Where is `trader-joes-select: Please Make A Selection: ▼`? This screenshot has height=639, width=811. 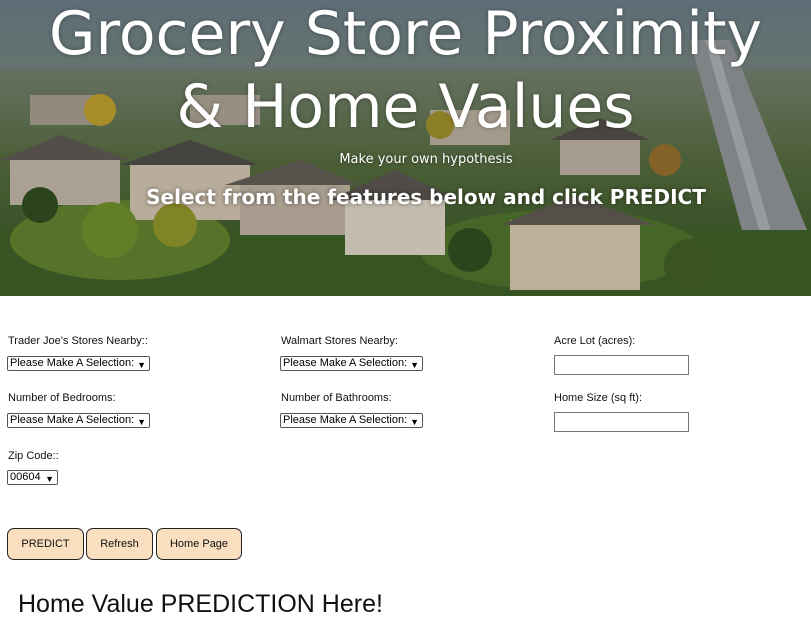
trader-joes-select: Please Make A Selection: ▼ is located at coordinates (78, 363).